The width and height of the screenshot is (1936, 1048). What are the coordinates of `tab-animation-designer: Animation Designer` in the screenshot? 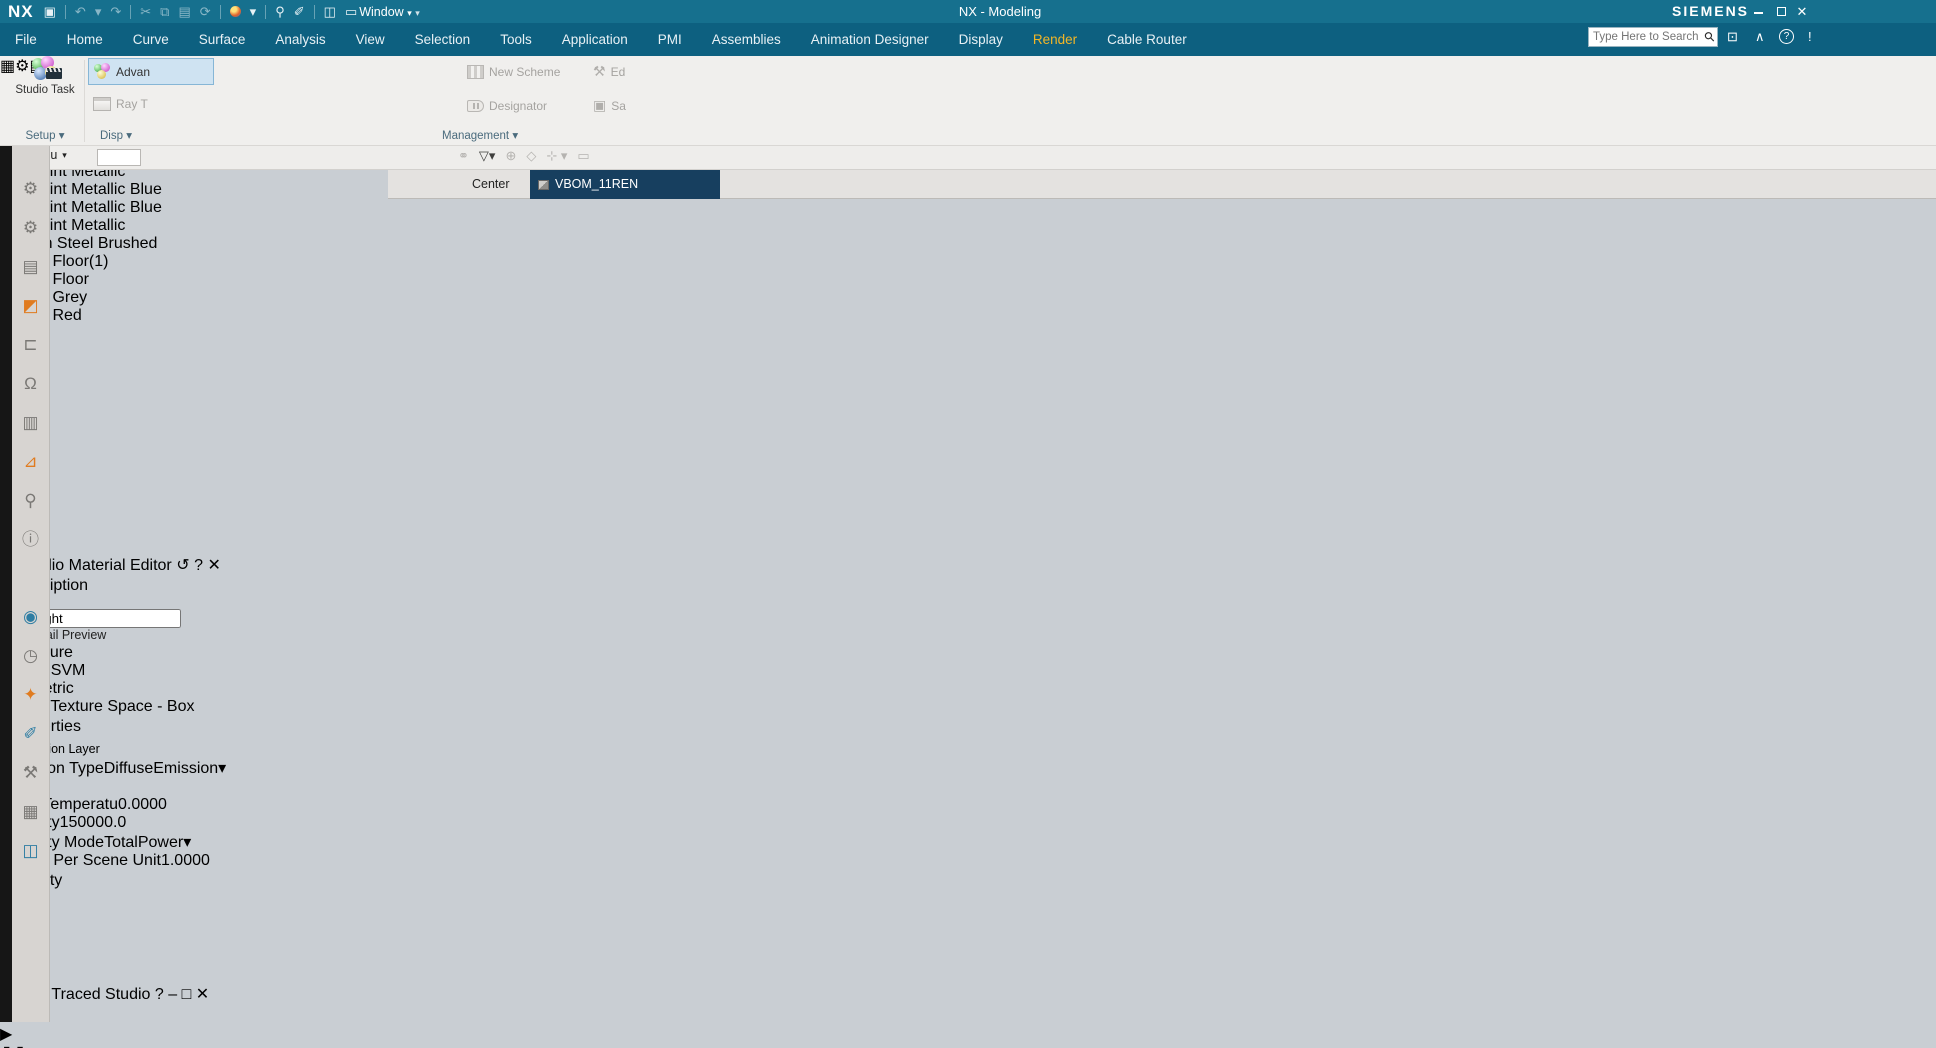 It's located at (870, 39).